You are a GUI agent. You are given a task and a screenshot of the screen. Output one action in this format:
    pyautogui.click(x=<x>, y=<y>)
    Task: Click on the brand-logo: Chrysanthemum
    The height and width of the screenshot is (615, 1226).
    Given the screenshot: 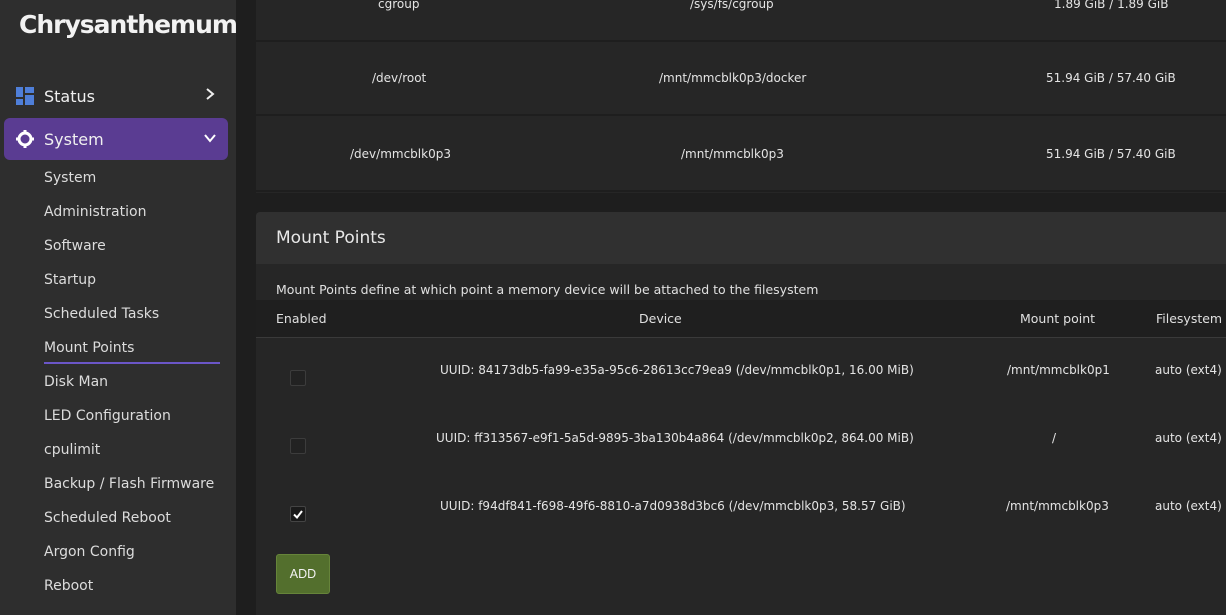 What is the action you would take?
    pyautogui.click(x=127, y=24)
    